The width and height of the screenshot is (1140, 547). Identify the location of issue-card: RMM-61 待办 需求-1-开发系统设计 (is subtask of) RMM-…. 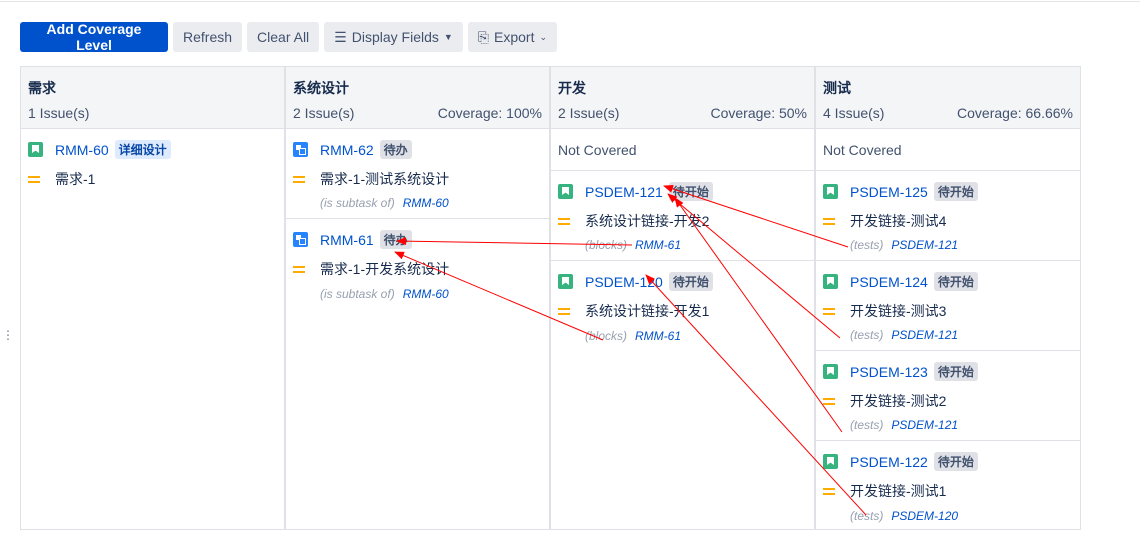
(417, 264).